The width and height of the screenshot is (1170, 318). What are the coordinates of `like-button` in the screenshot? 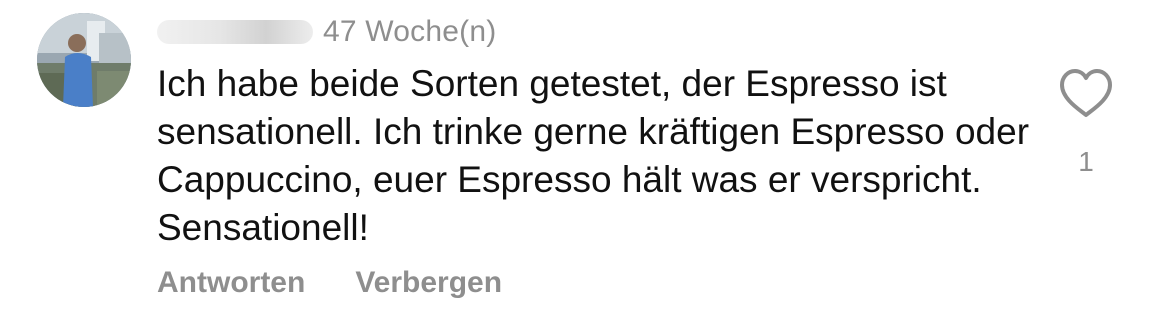 It's located at (1086, 94).